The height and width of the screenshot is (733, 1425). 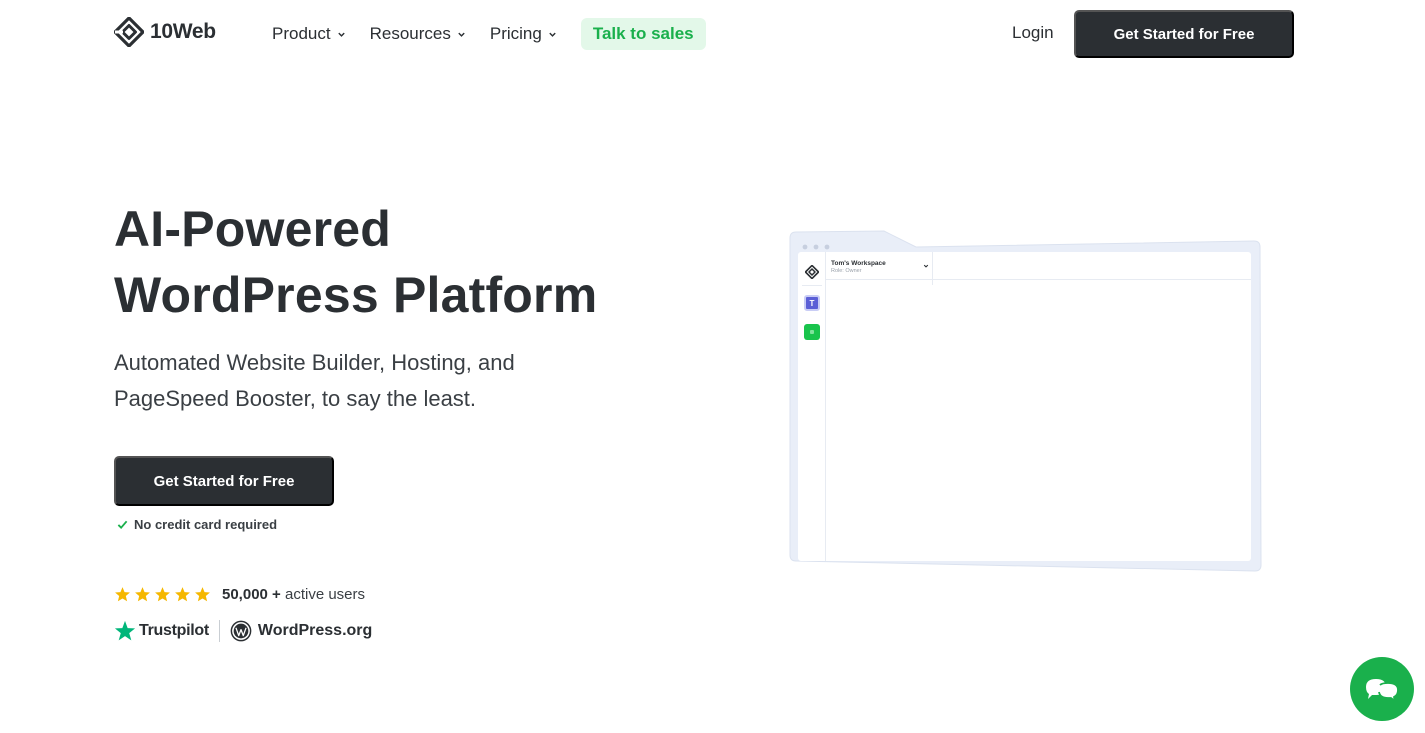 What do you see at coordinates (812, 332) in the screenshot?
I see `workspace-avatar-green` at bounding box center [812, 332].